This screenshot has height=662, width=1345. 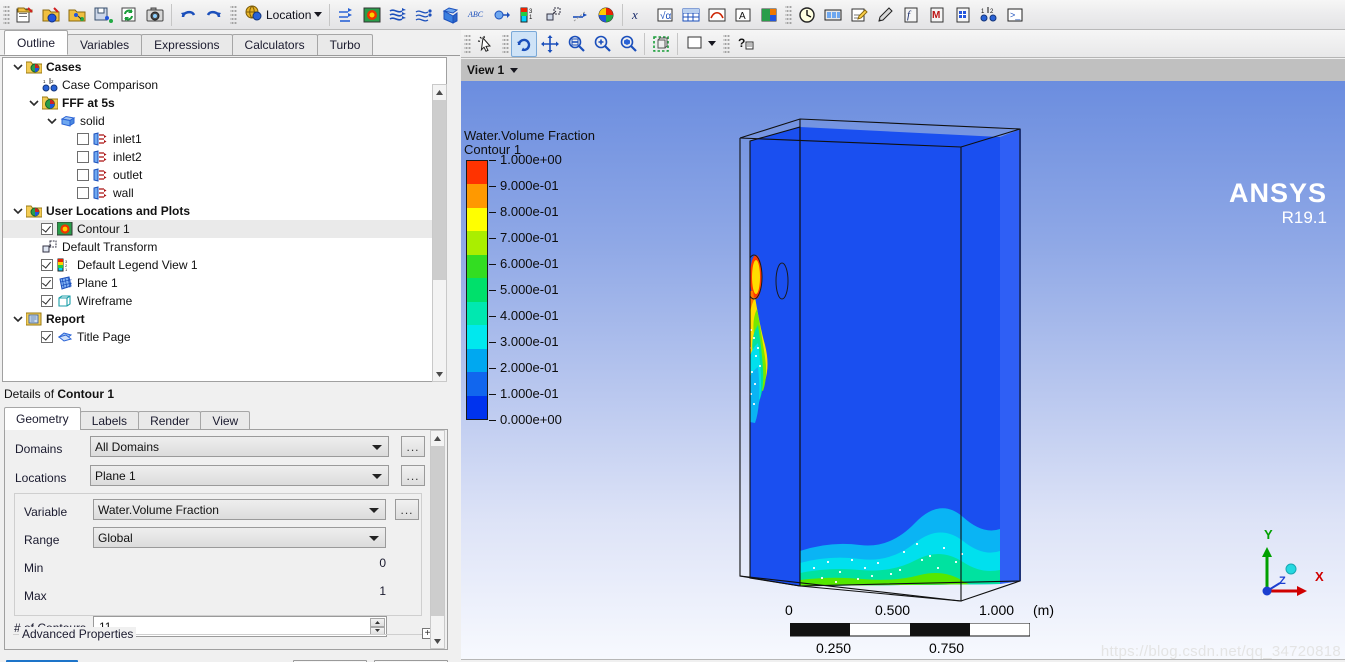 I want to click on rotate-icon, so click(x=524, y=43).